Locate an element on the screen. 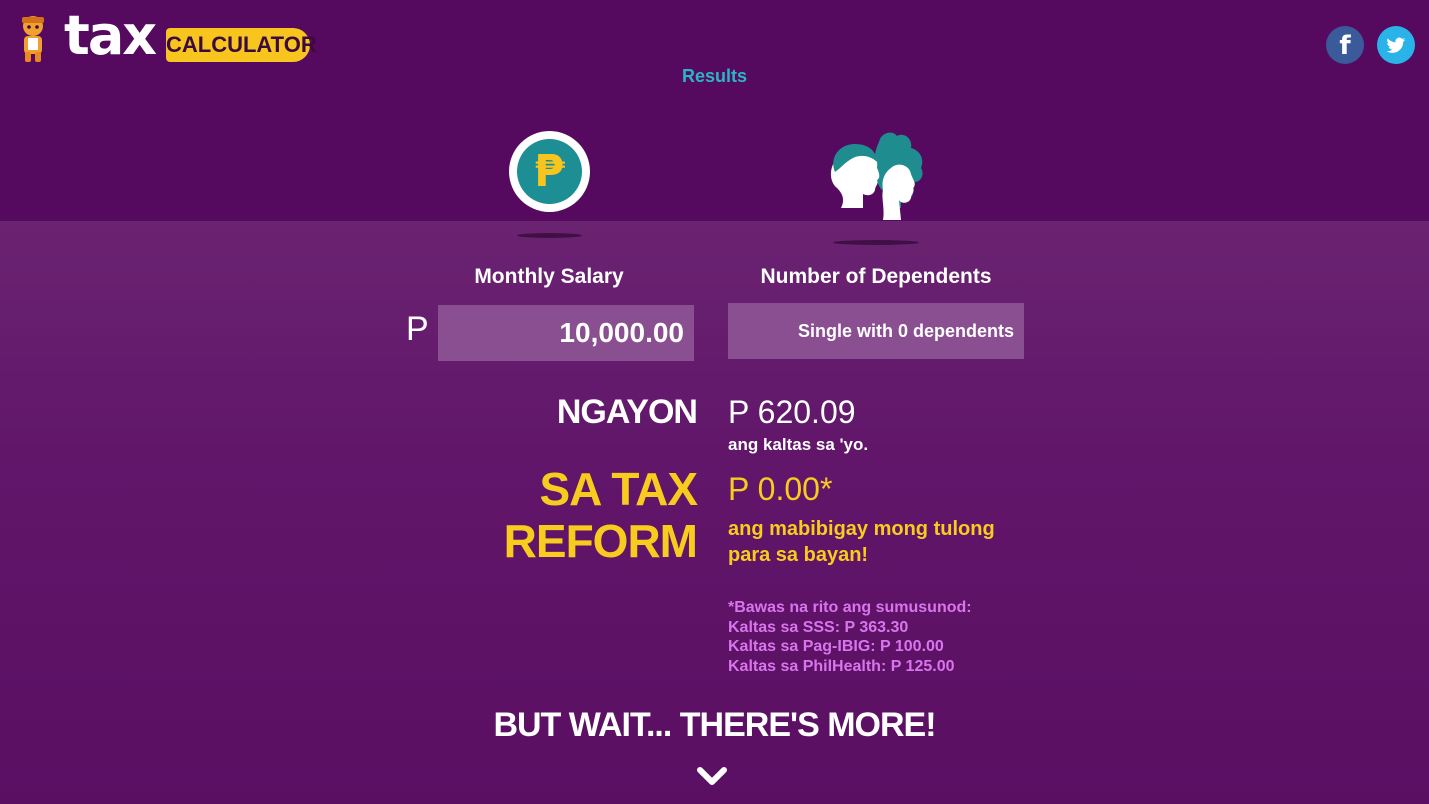 Image resolution: width=1429 pixels, height=804 pixels. chevron-down-icon is located at coordinates (712, 776).